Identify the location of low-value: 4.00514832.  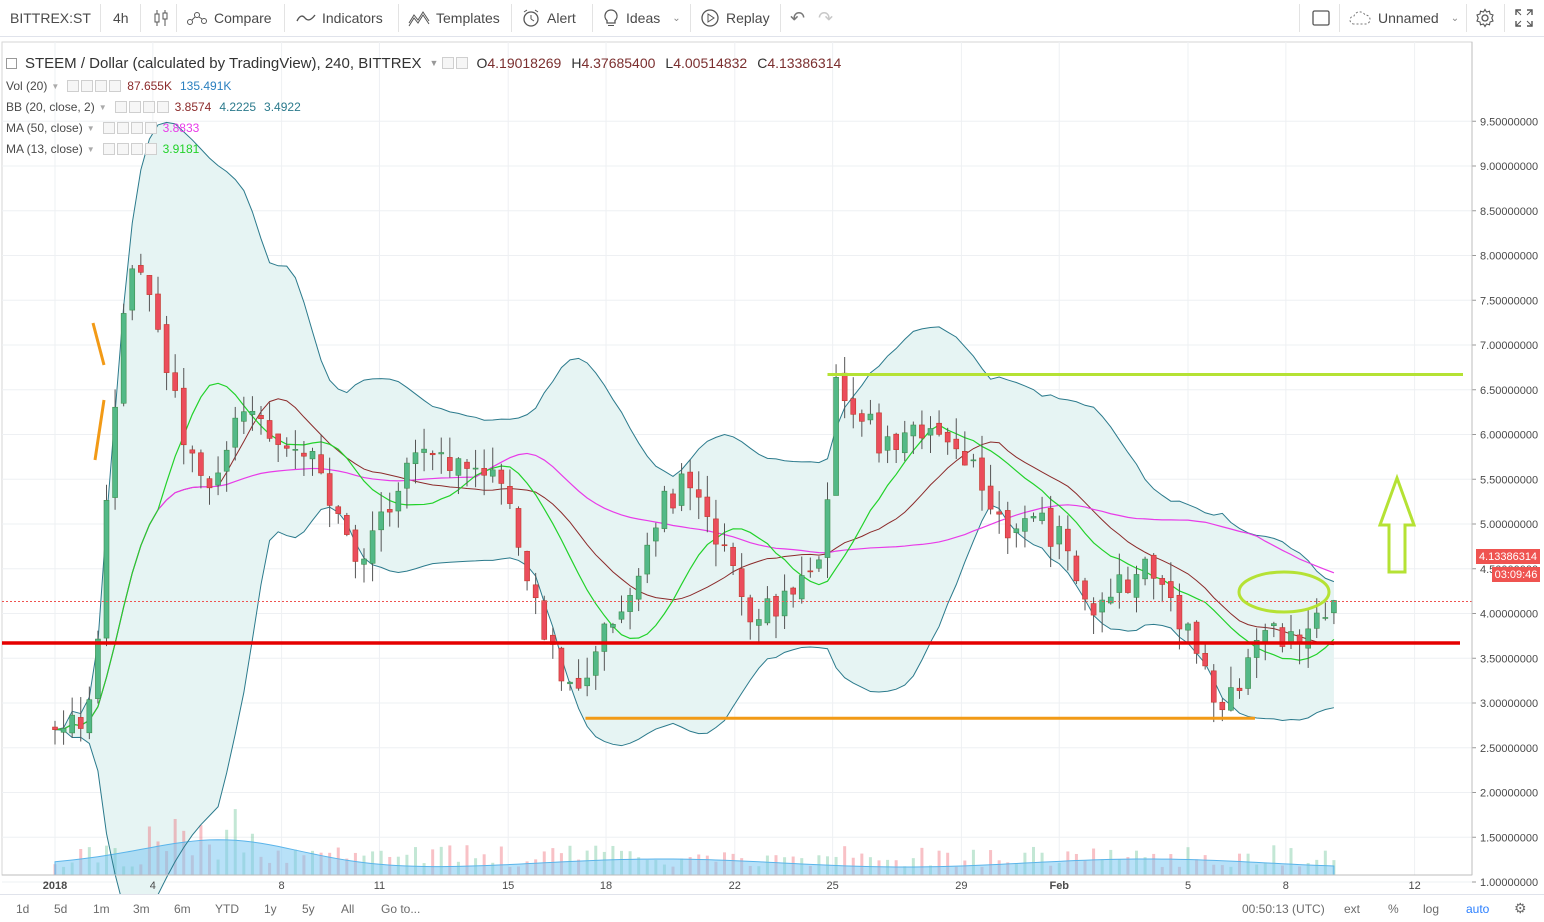
(710, 63).